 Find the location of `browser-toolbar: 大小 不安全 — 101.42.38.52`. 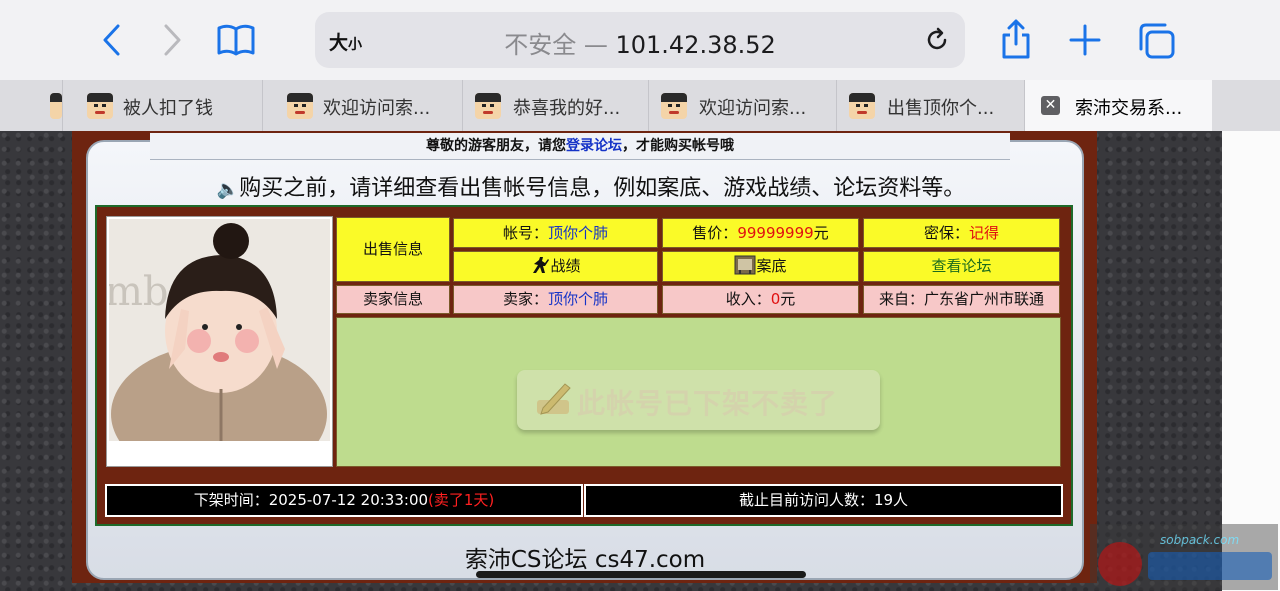

browser-toolbar: 大小 不安全 — 101.42.38.52 is located at coordinates (640, 40).